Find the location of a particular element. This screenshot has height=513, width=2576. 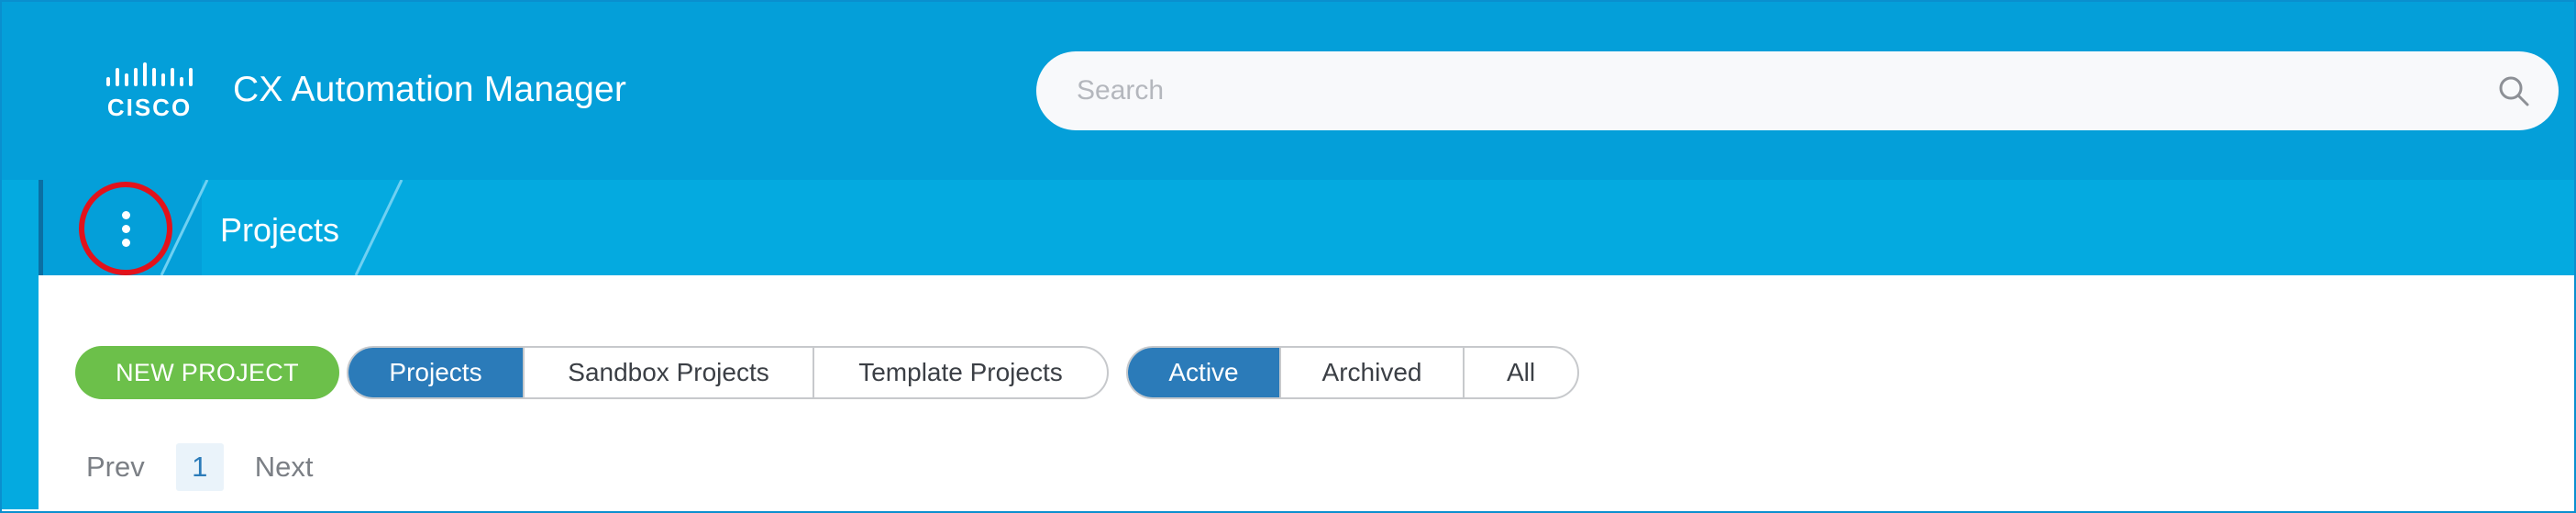

new-project-button: NEW PROJECT is located at coordinates (207, 372).